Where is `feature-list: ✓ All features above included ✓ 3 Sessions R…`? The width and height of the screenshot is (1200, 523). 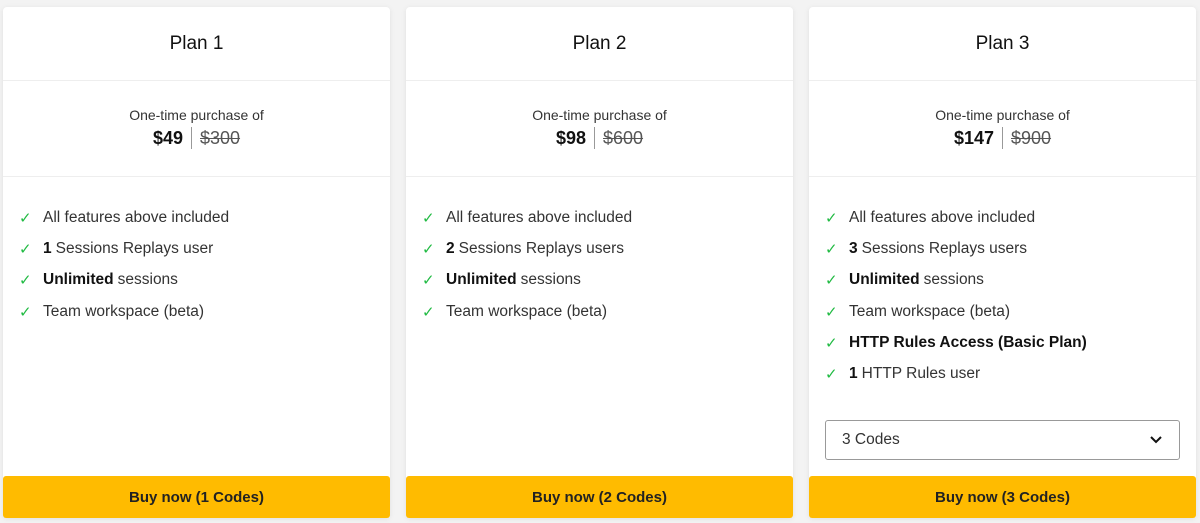
feature-list: ✓ All features above included ✓ 3 Sessions R… is located at coordinates (1002, 283).